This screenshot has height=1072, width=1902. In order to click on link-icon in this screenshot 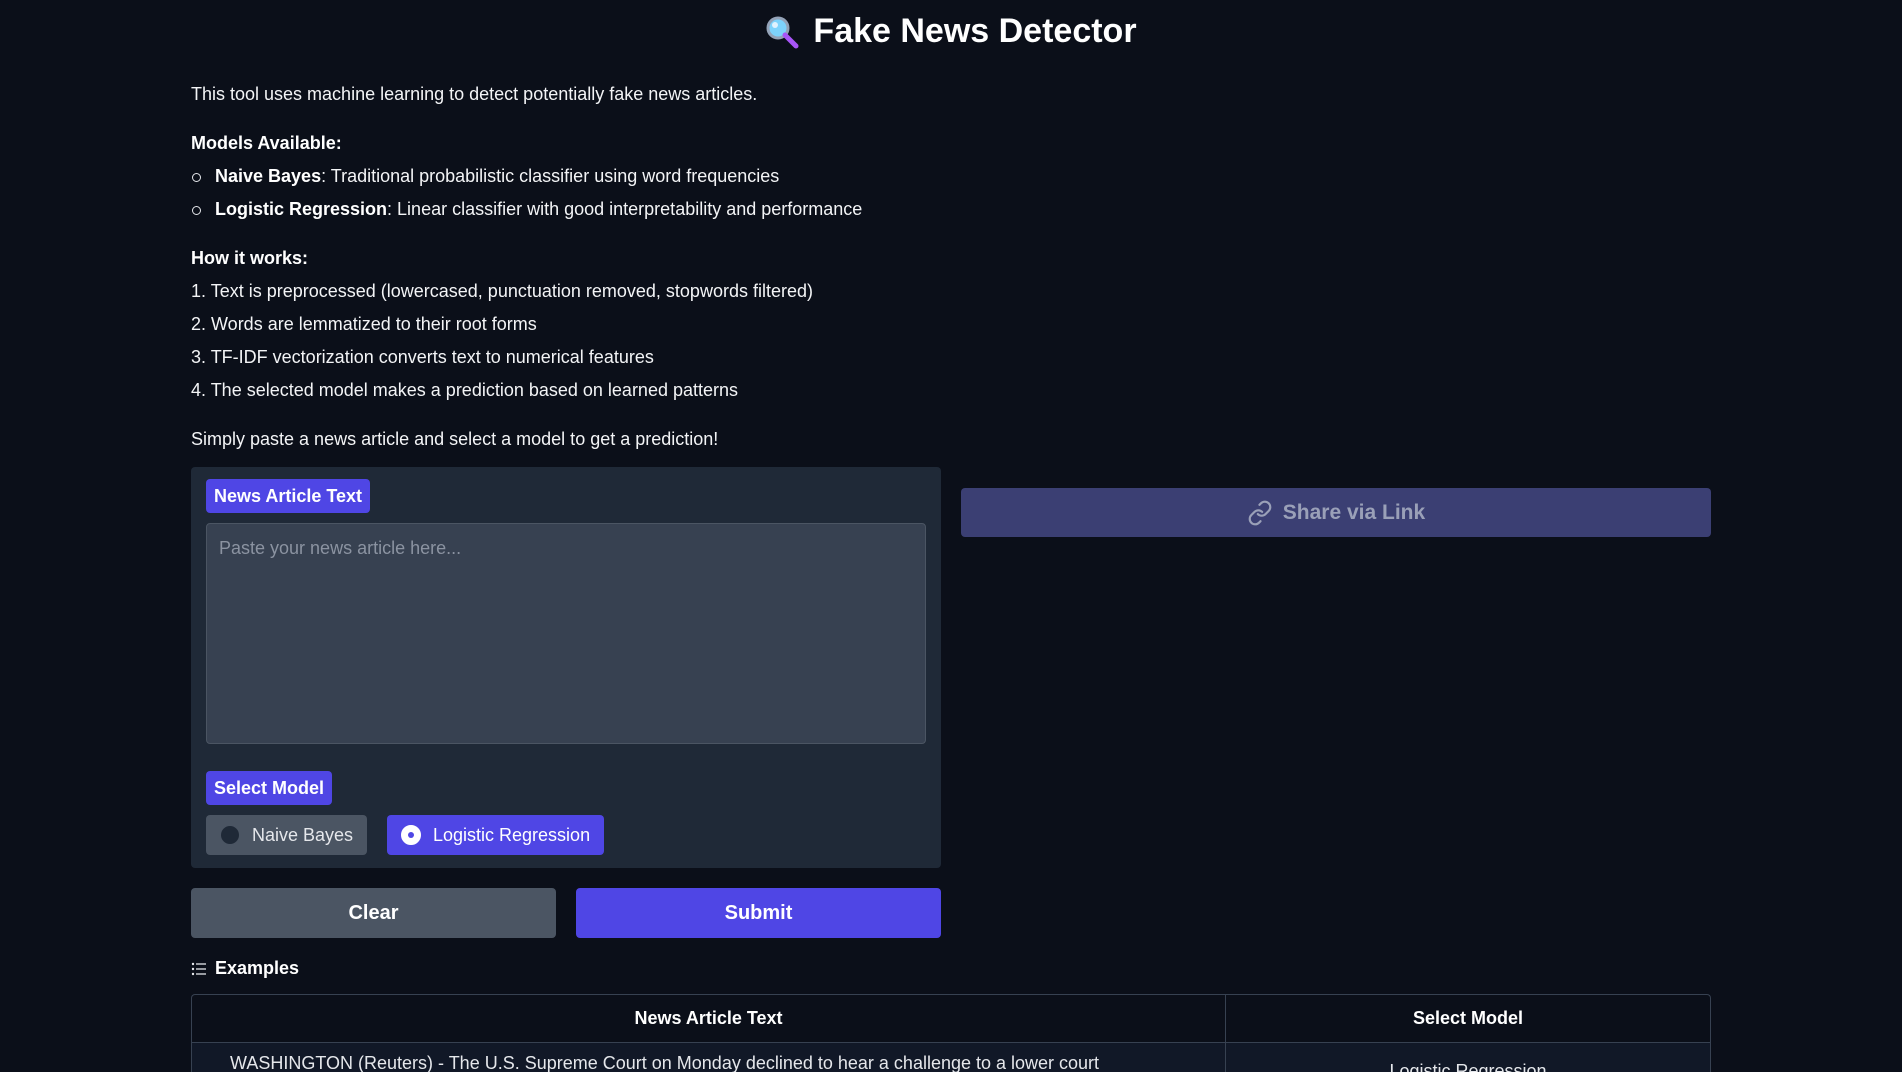, I will do `click(1260, 512)`.